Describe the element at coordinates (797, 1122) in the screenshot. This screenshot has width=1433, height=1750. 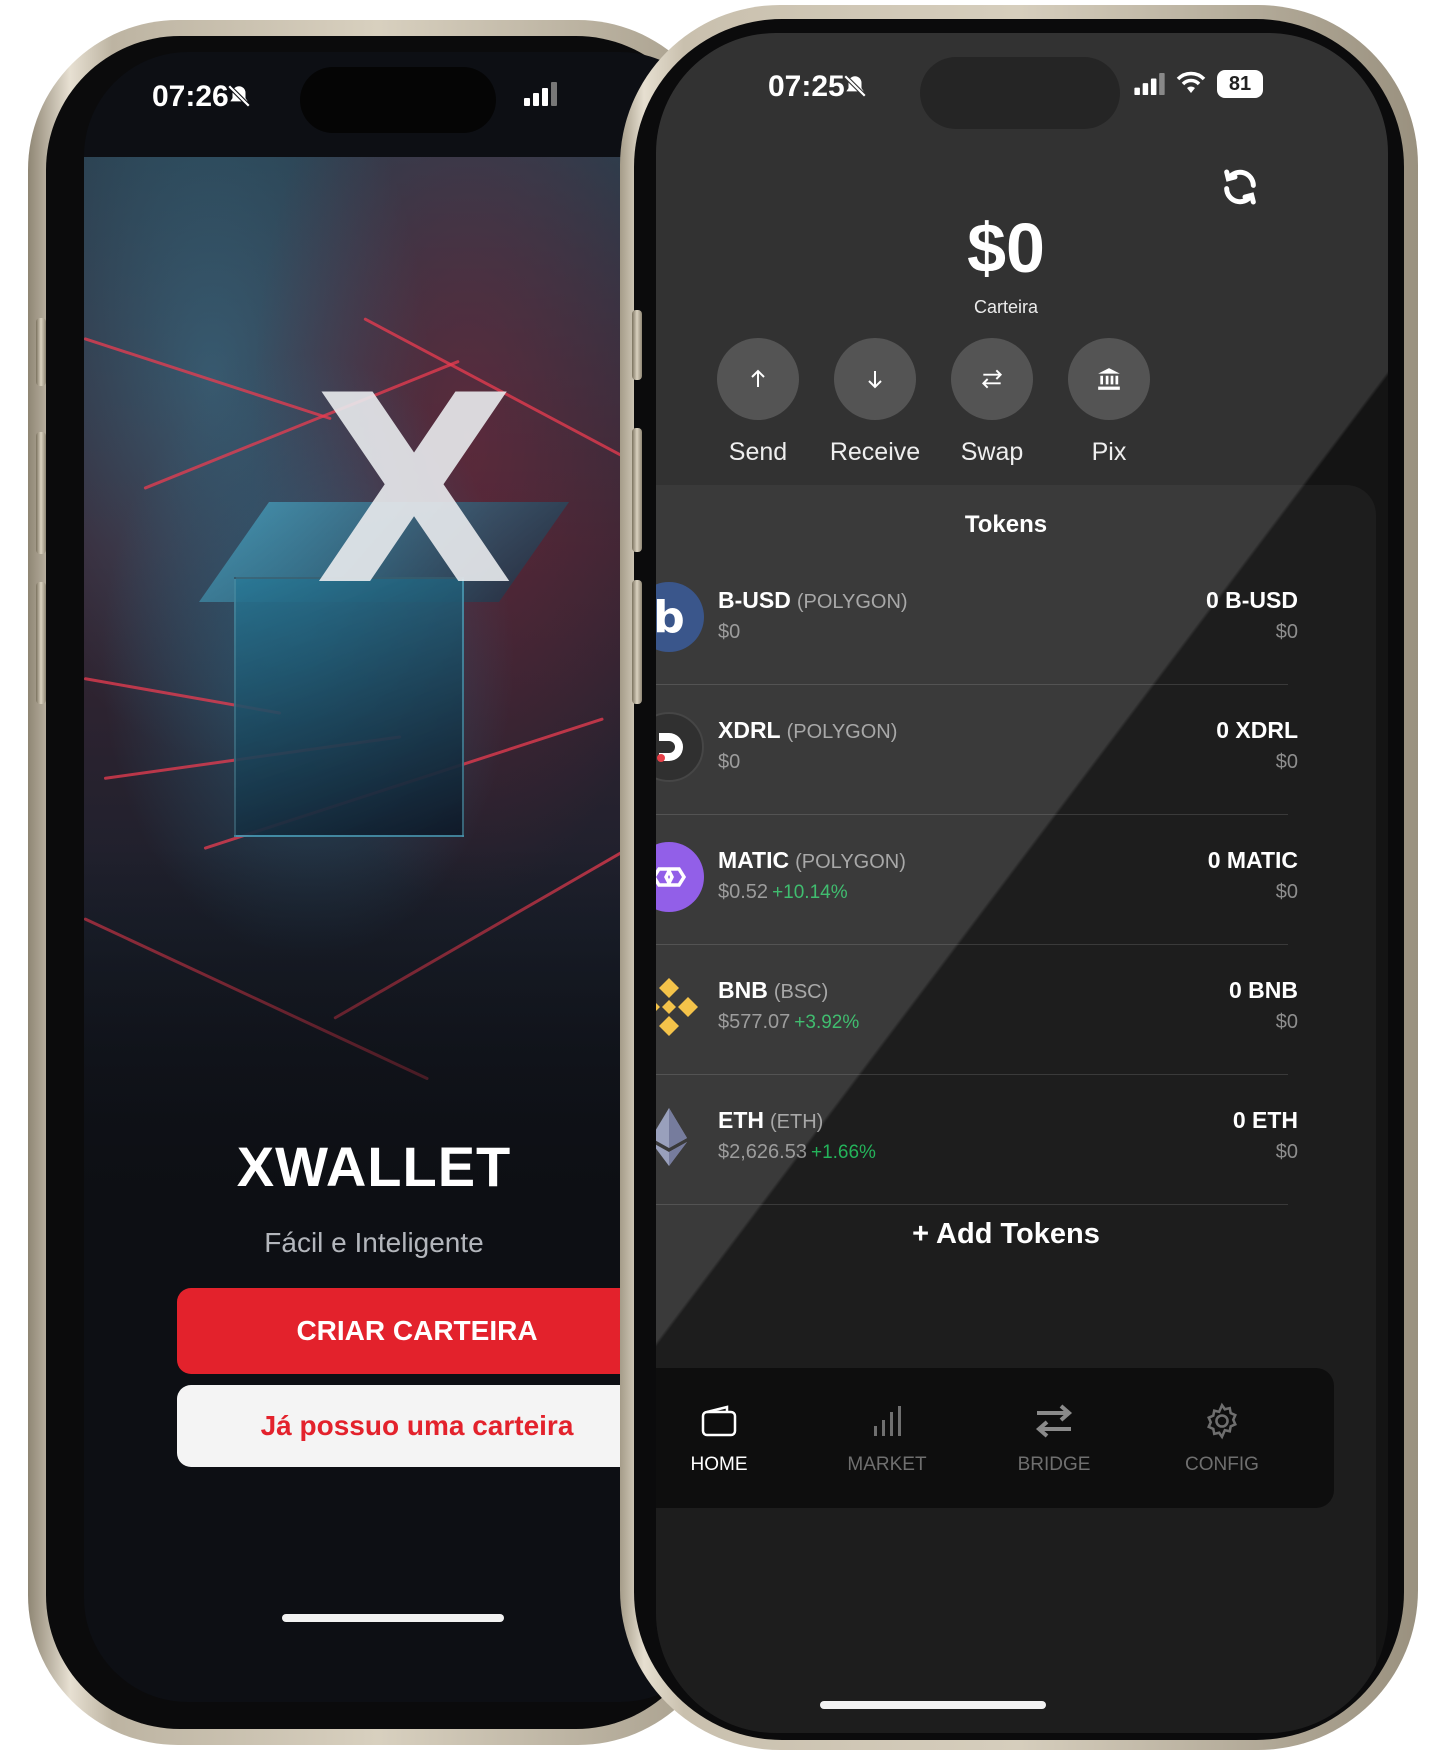
I see `token-chain: (ETH)` at that location.